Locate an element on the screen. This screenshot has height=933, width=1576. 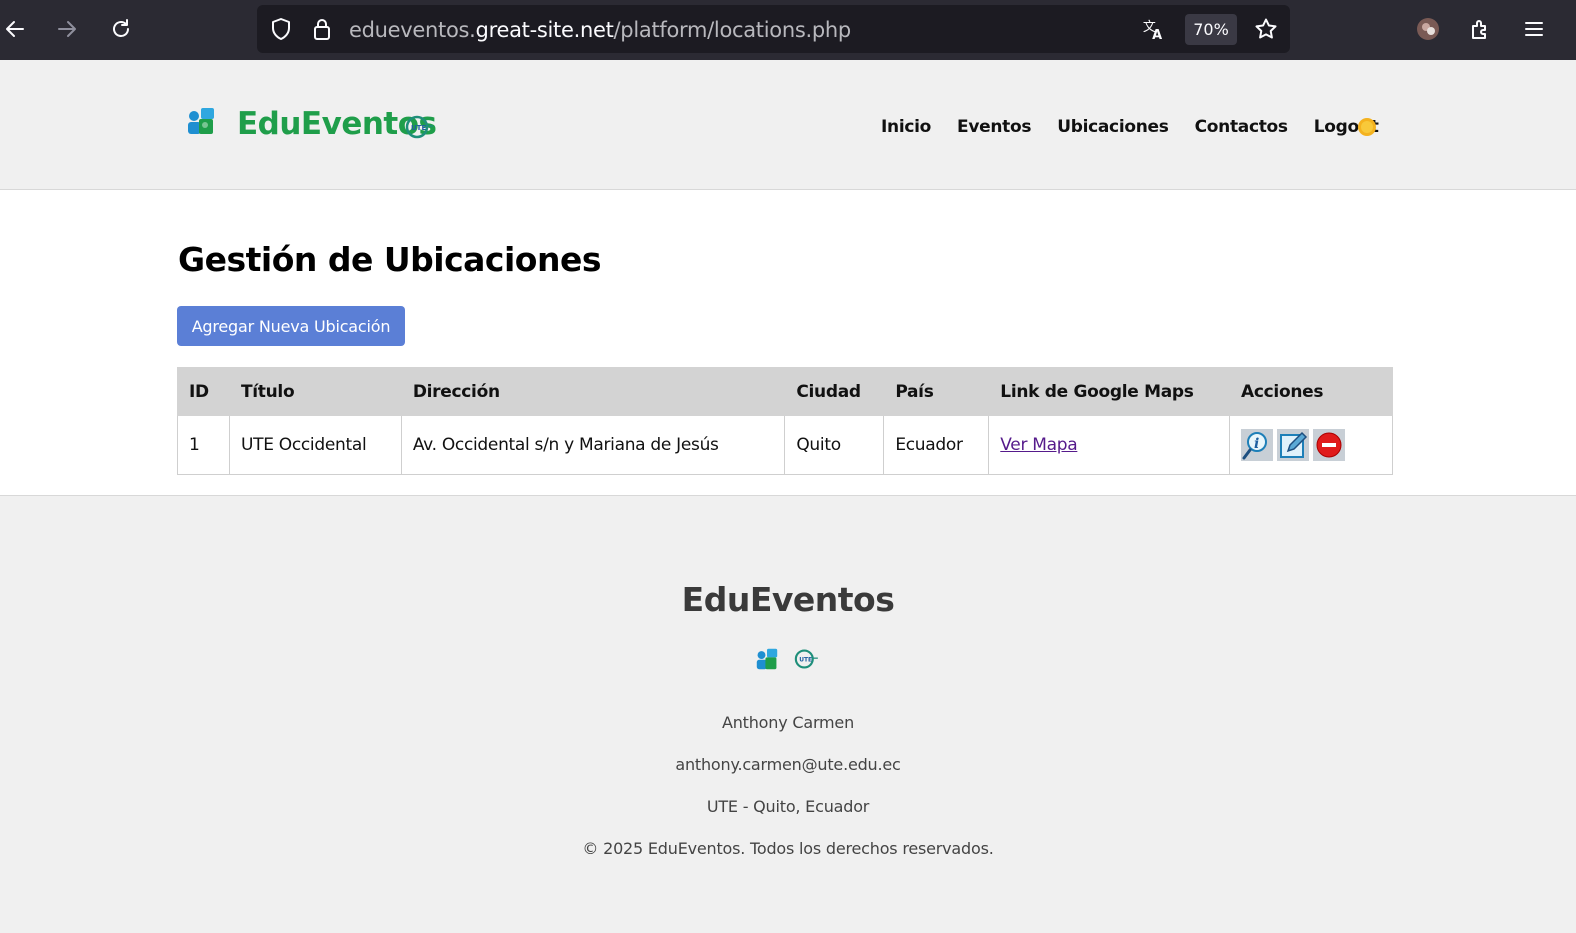
back-button is located at coordinates (15, 29).